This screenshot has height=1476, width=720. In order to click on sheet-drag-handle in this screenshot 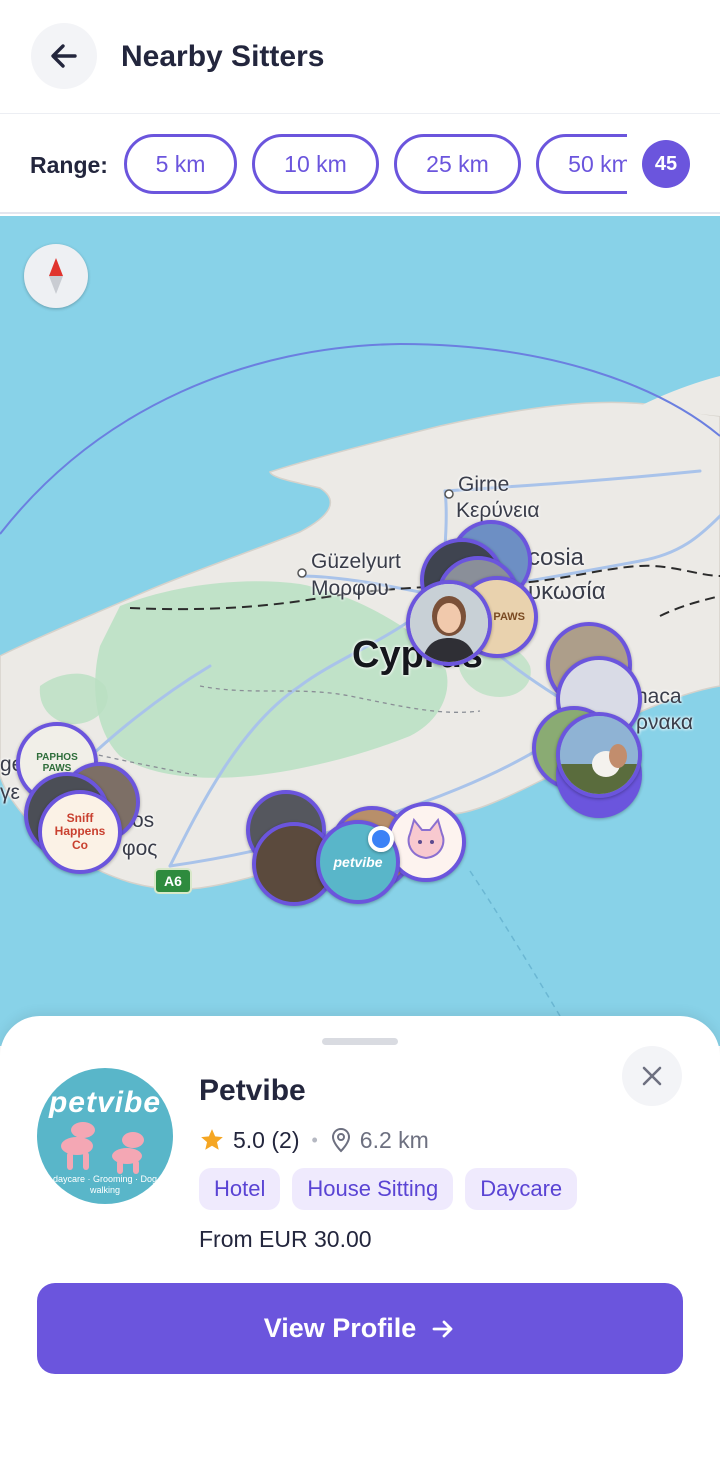, I will do `click(360, 1041)`.